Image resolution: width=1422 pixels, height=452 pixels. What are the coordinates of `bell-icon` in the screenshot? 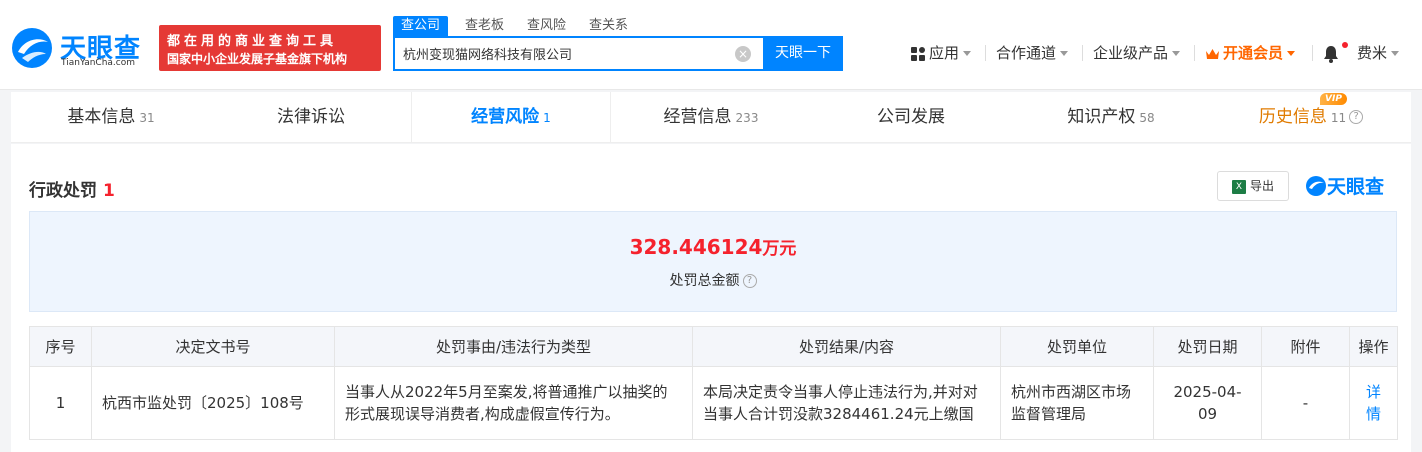 It's located at (1331, 54).